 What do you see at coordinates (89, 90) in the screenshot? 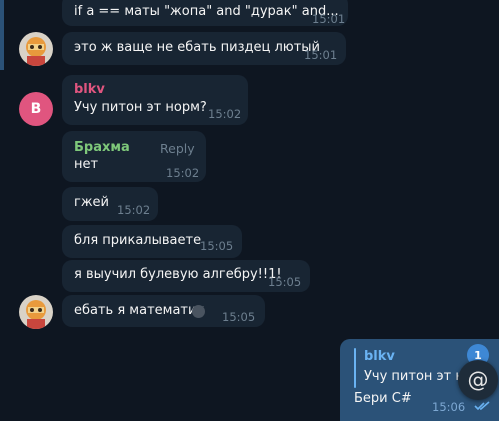
I see `sender-name: blkv` at bounding box center [89, 90].